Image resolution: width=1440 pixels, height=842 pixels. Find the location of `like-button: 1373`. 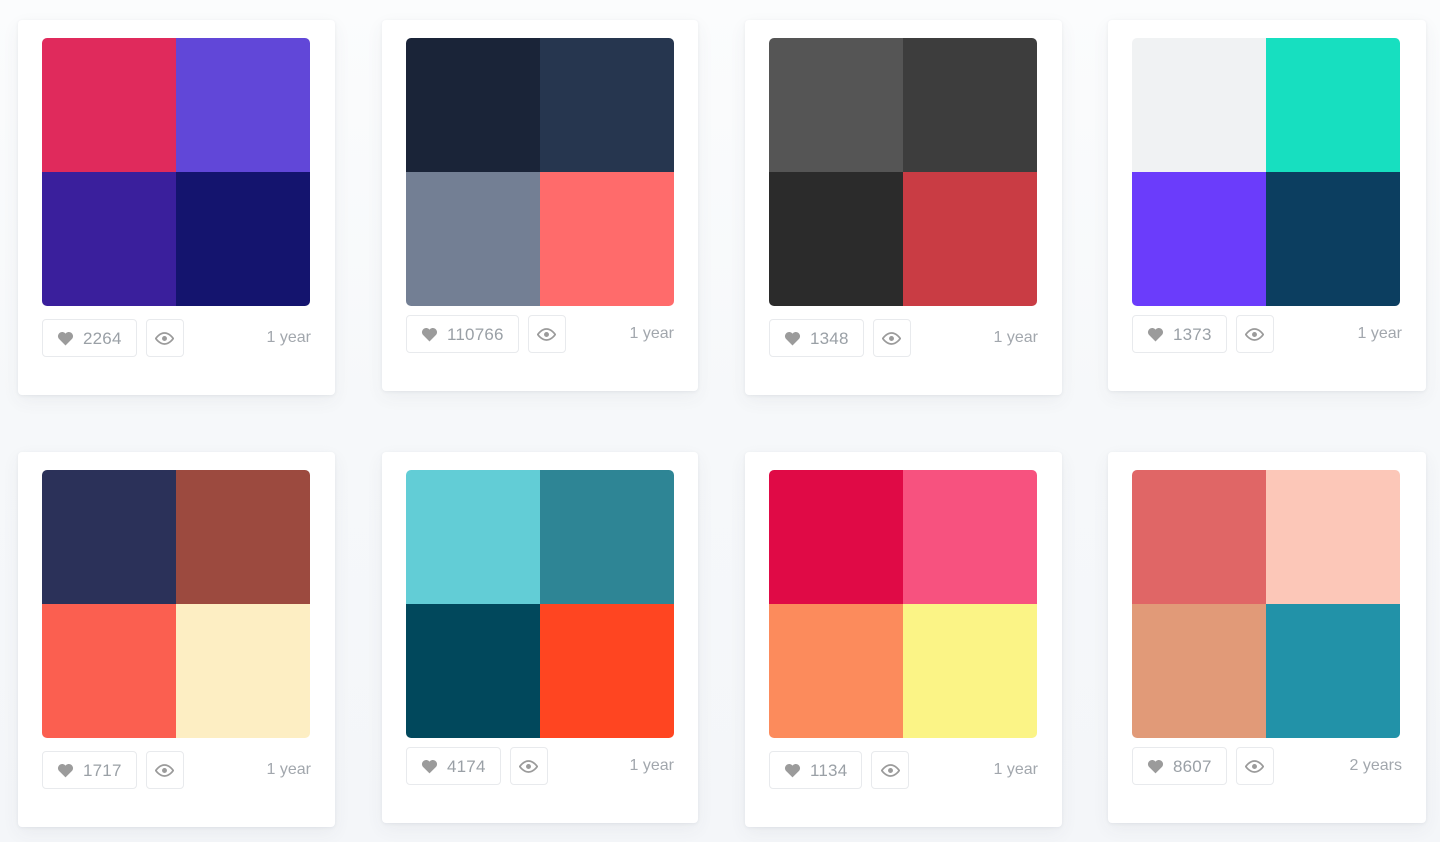

like-button: 1373 is located at coordinates (1179, 334).